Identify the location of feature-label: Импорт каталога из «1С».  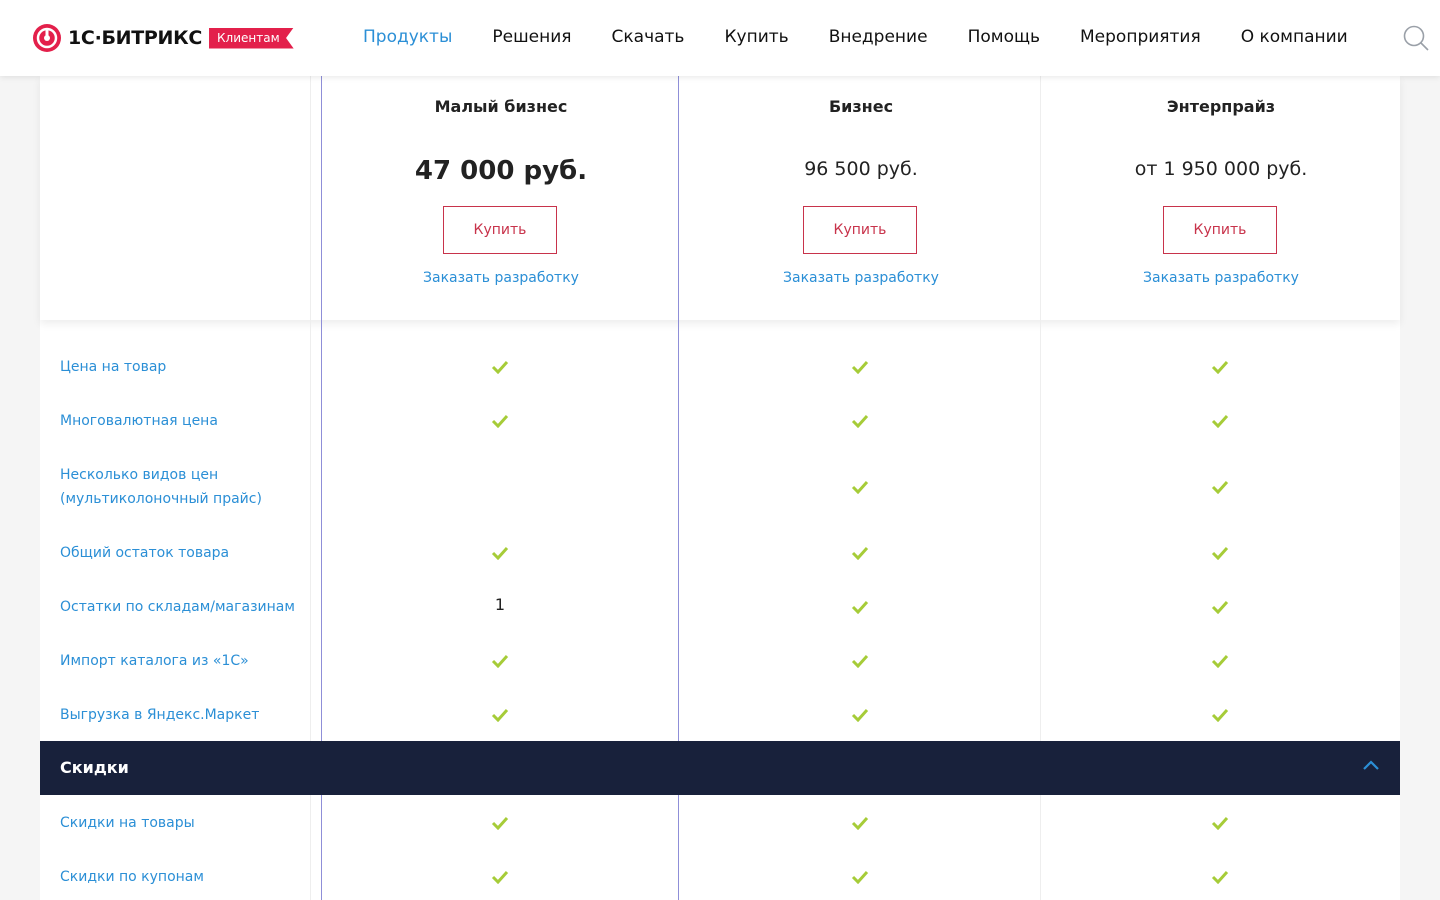
(182, 661).